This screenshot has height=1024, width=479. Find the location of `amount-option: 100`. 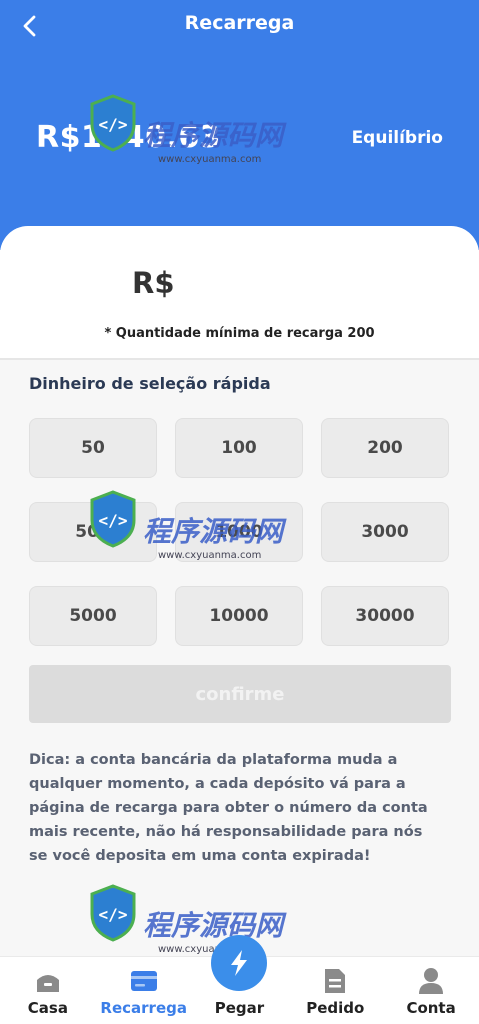

amount-option: 100 is located at coordinates (239, 448).